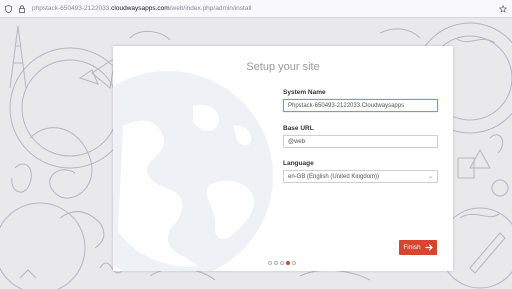 The width and height of the screenshot is (512, 289). I want to click on language-label: Language, so click(298, 163).